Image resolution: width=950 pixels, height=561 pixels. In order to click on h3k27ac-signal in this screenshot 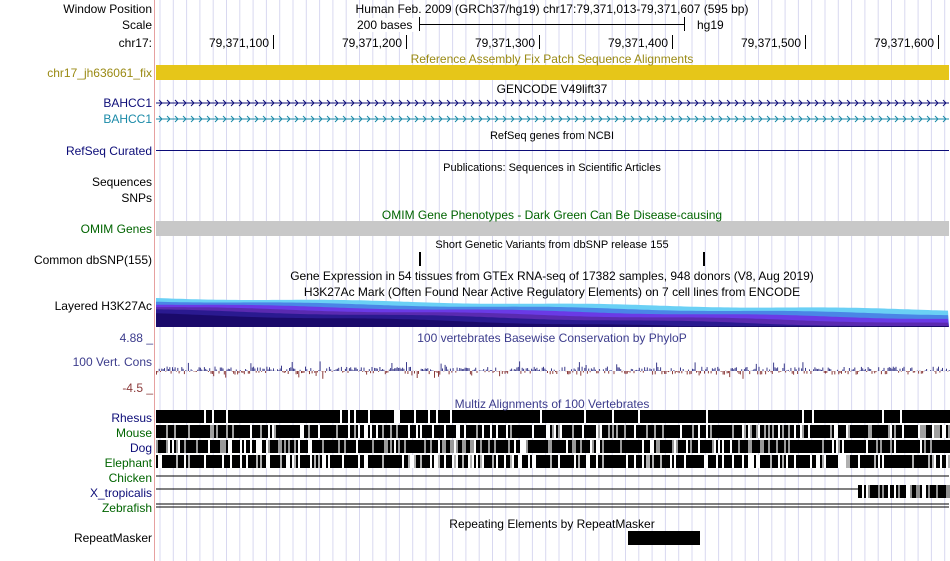, I will do `click(552, 312)`.